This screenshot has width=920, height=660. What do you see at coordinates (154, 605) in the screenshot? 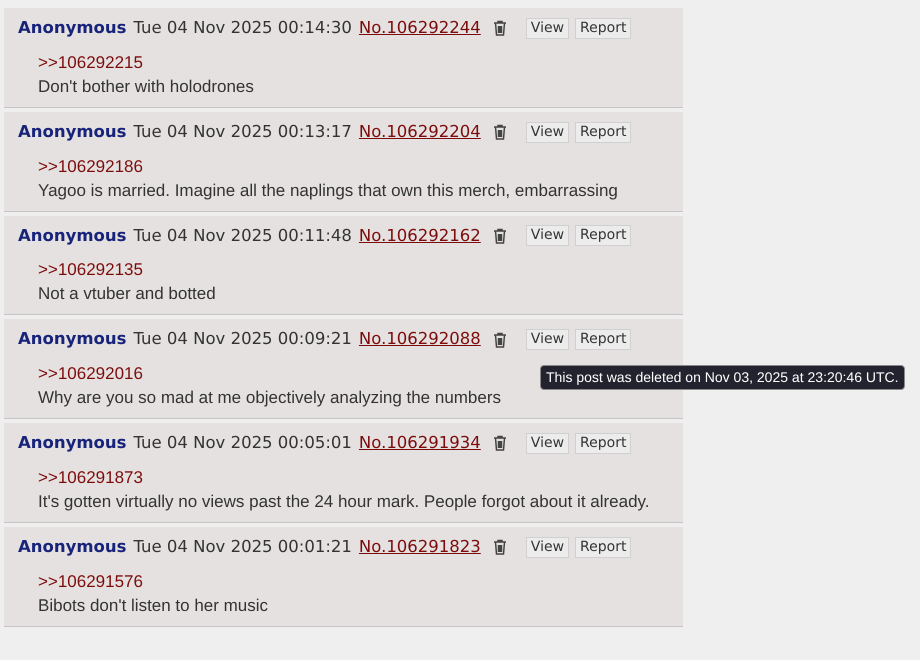
I see `post-text: Bibots don't listen to her music` at bounding box center [154, 605].